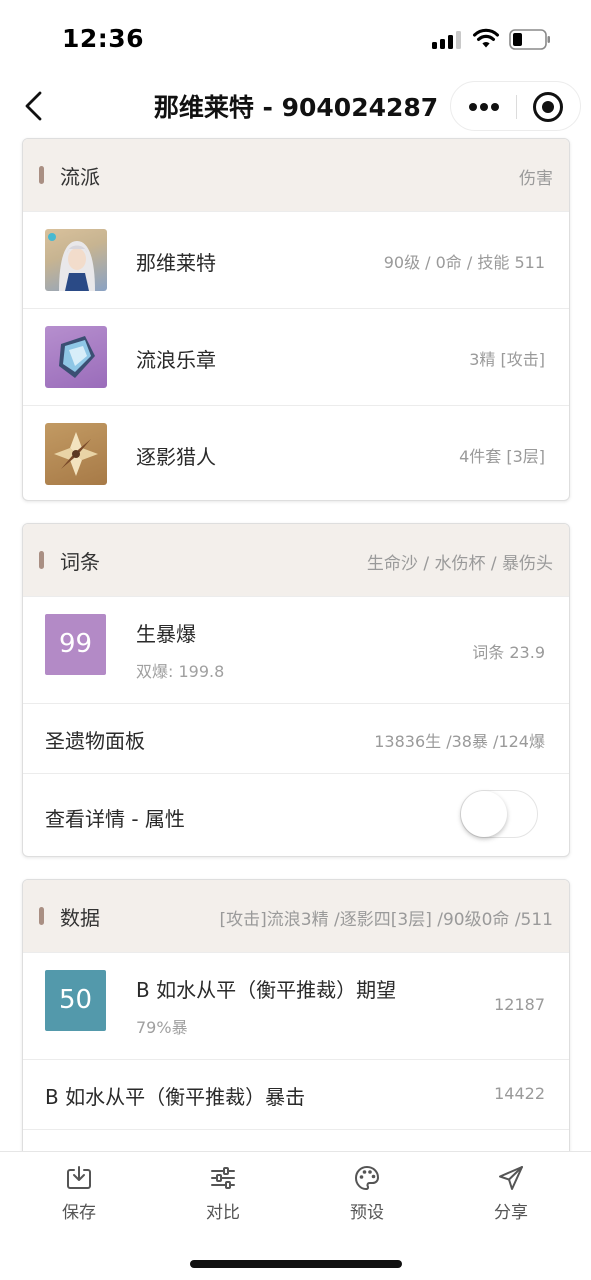  Describe the element at coordinates (447, 40) in the screenshot. I see `cellular-signal-icon` at that location.